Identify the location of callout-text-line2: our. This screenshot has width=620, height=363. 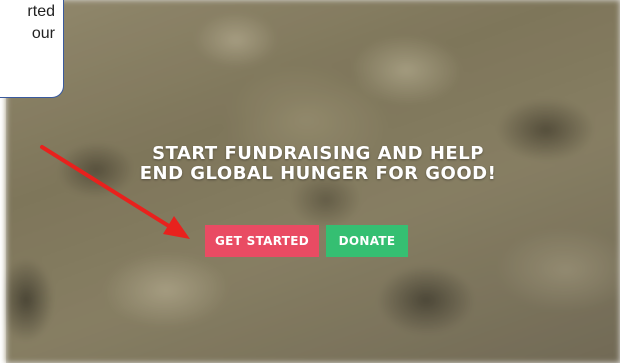
(43, 33).